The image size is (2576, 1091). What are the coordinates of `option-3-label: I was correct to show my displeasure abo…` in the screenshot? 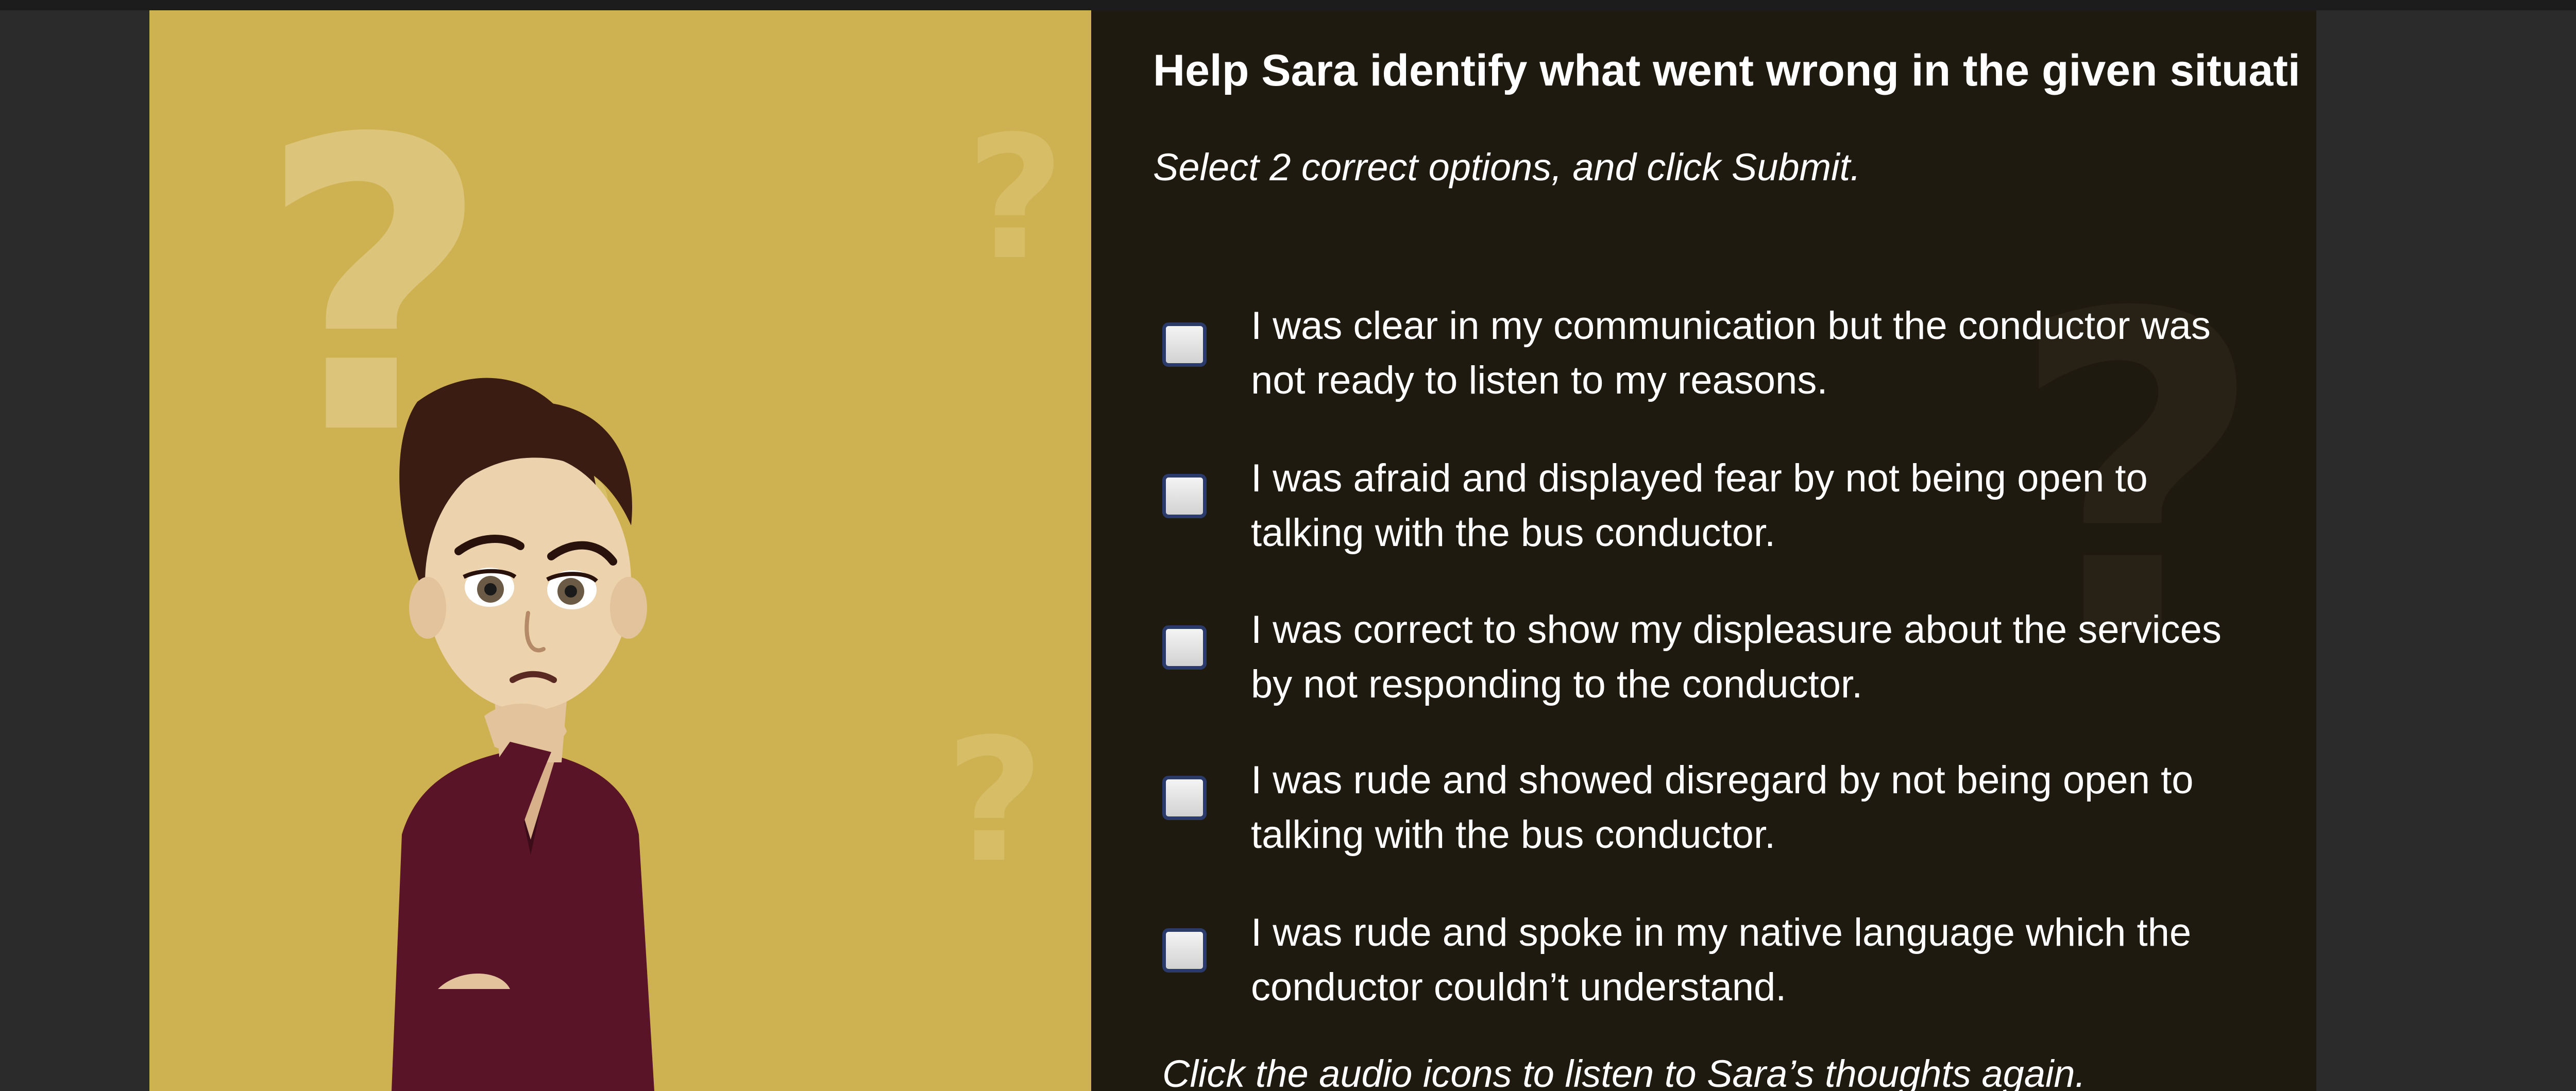 It's located at (1776, 657).